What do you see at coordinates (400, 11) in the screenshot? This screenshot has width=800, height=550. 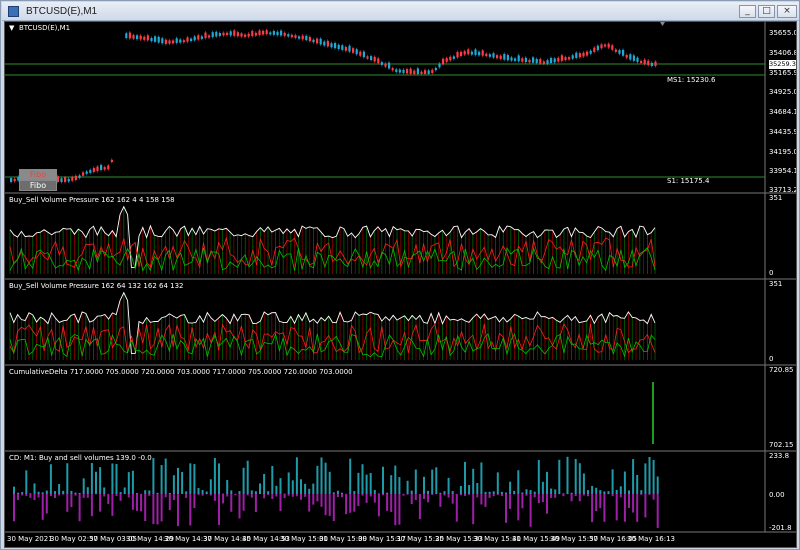 I see `title-bar: BTCUSD(E),M1 _ □ ×` at bounding box center [400, 11].